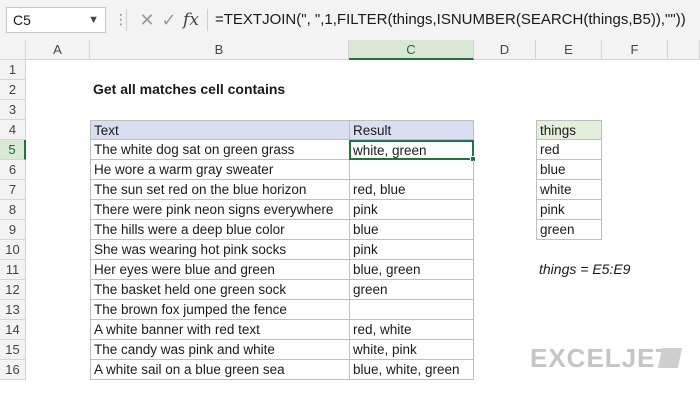 This screenshot has width=700, height=400. Describe the element at coordinates (220, 290) in the screenshot. I see `table-cell-text: The basket held one green sock` at that location.